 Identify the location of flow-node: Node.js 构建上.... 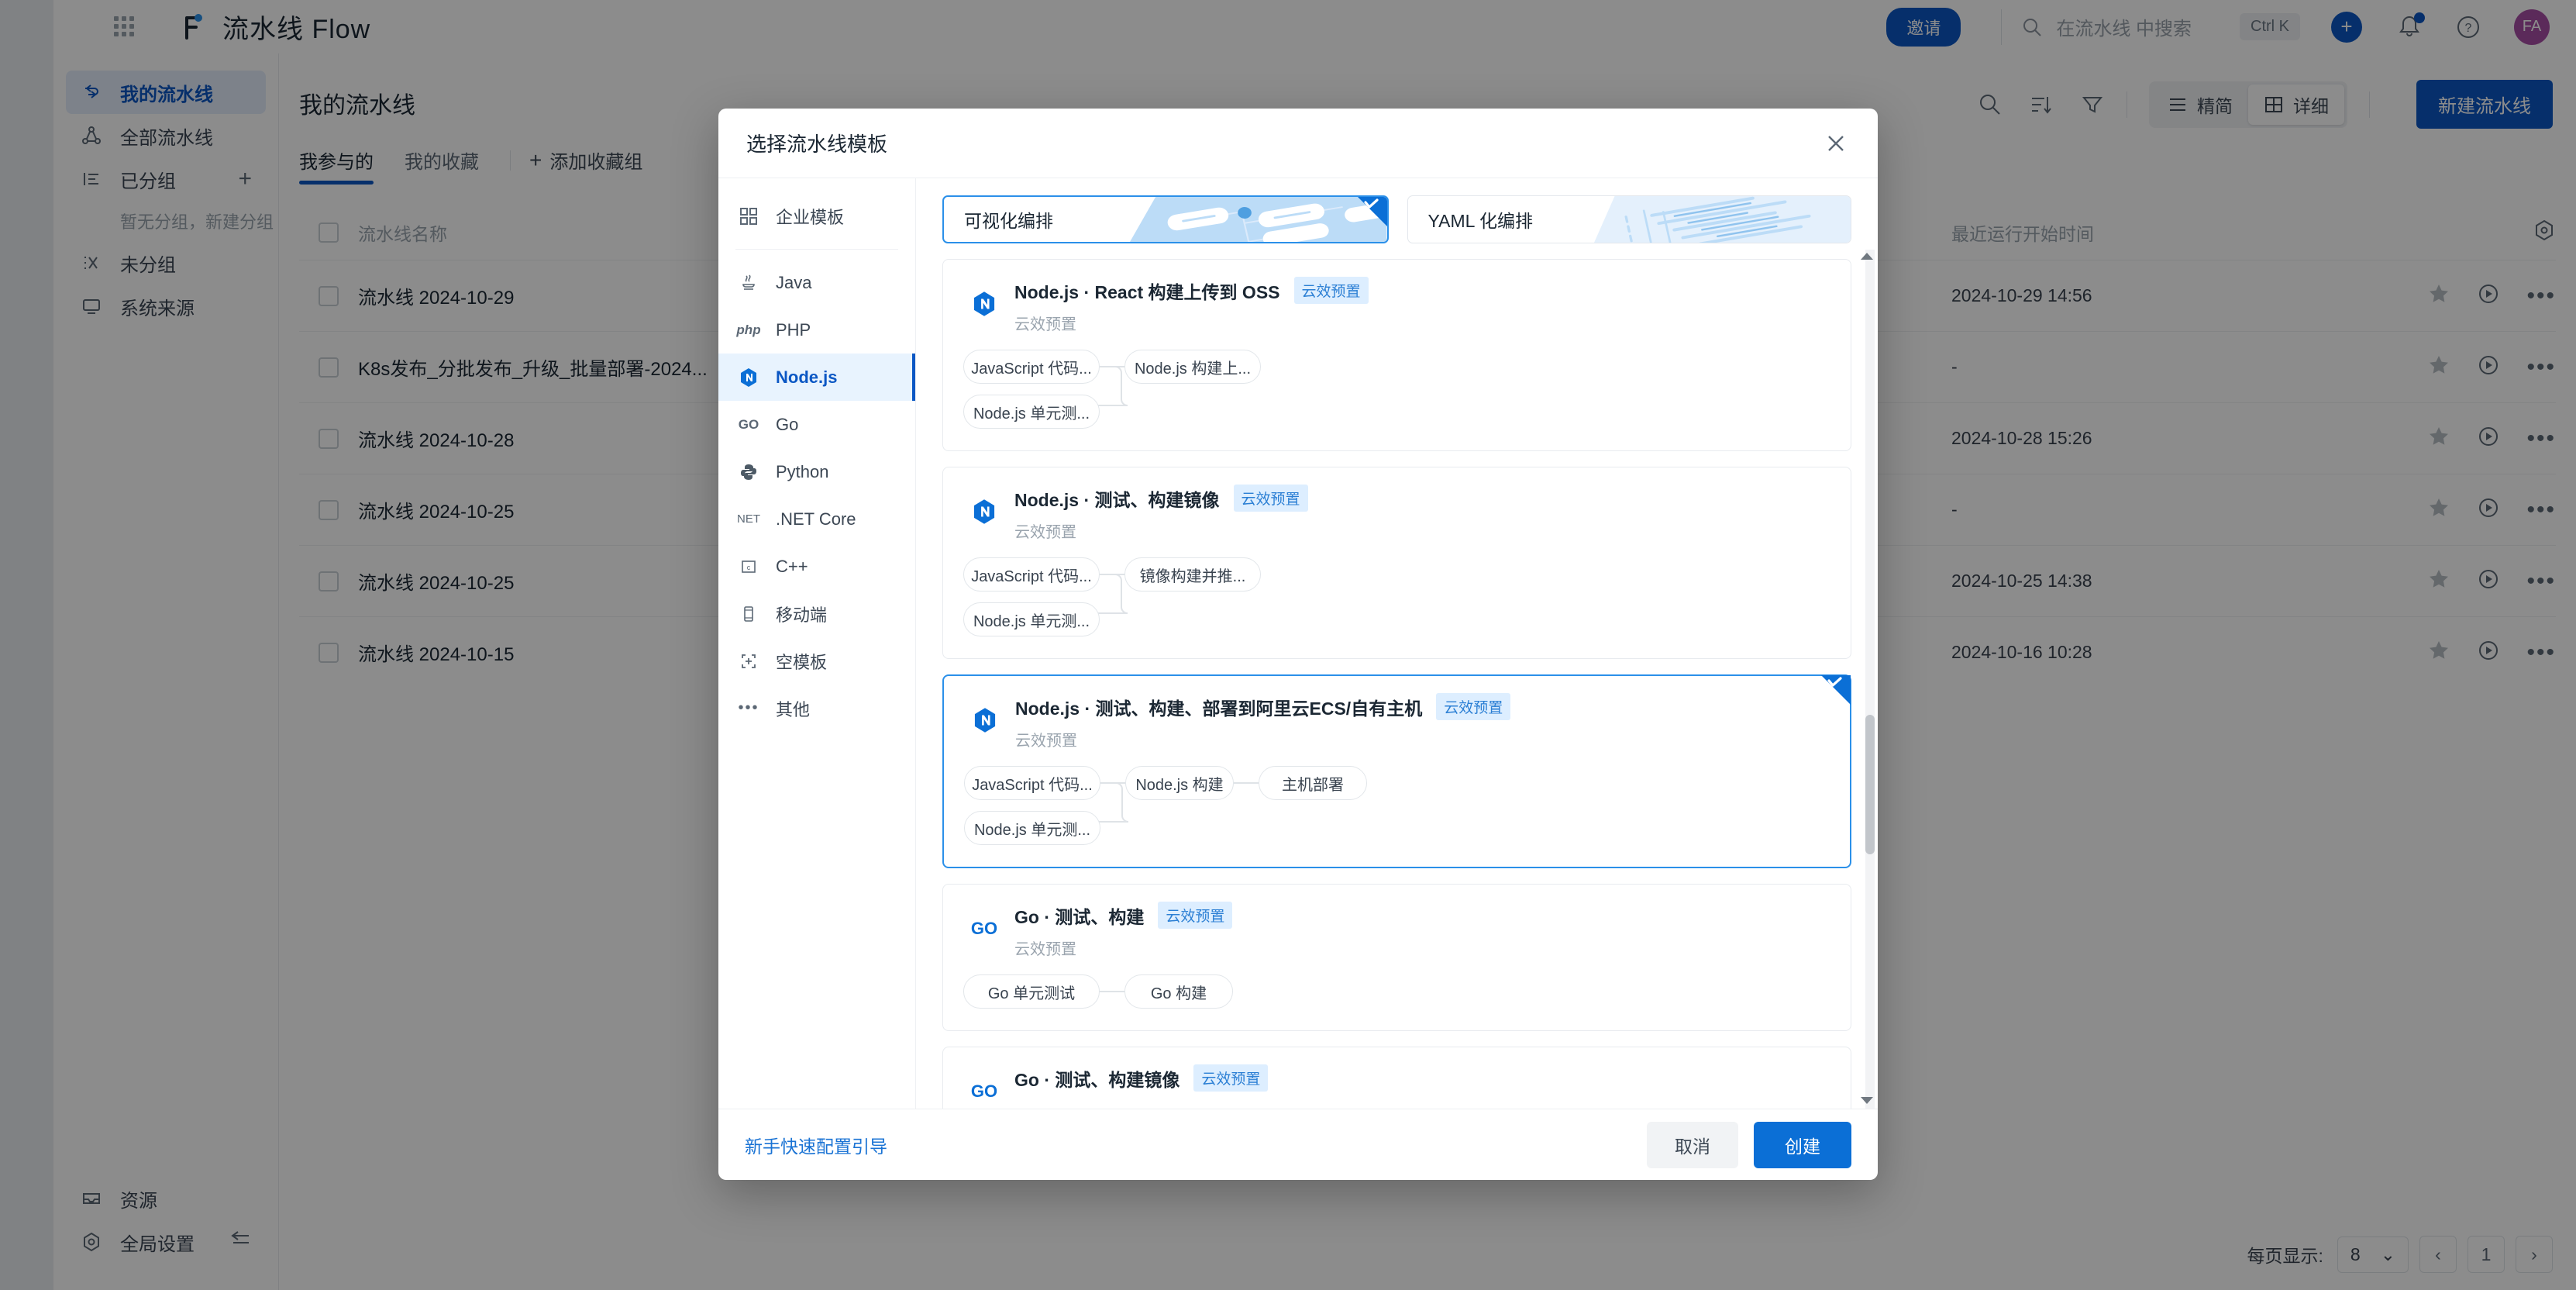
(1192, 367).